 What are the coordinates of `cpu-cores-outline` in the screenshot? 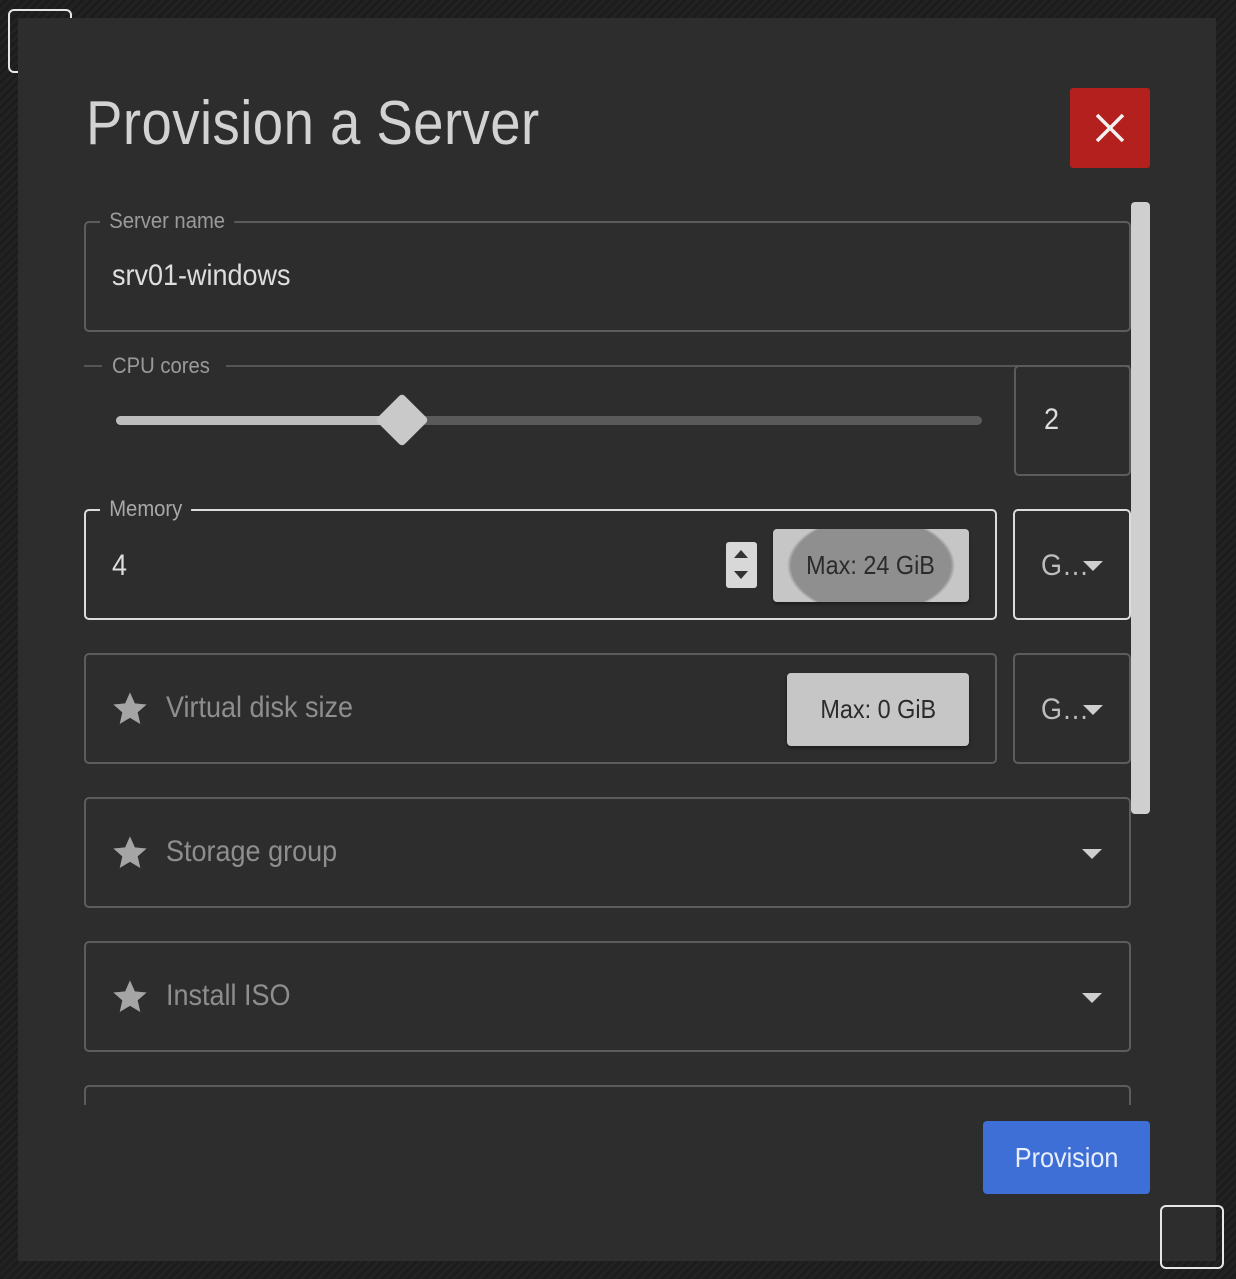 It's located at (607, 366).